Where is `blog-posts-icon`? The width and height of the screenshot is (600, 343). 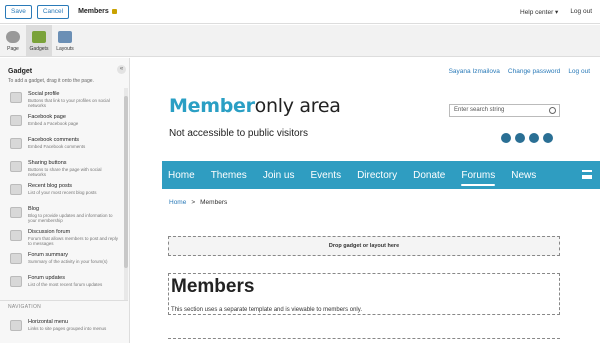
blog-posts-icon is located at coordinates (16, 189).